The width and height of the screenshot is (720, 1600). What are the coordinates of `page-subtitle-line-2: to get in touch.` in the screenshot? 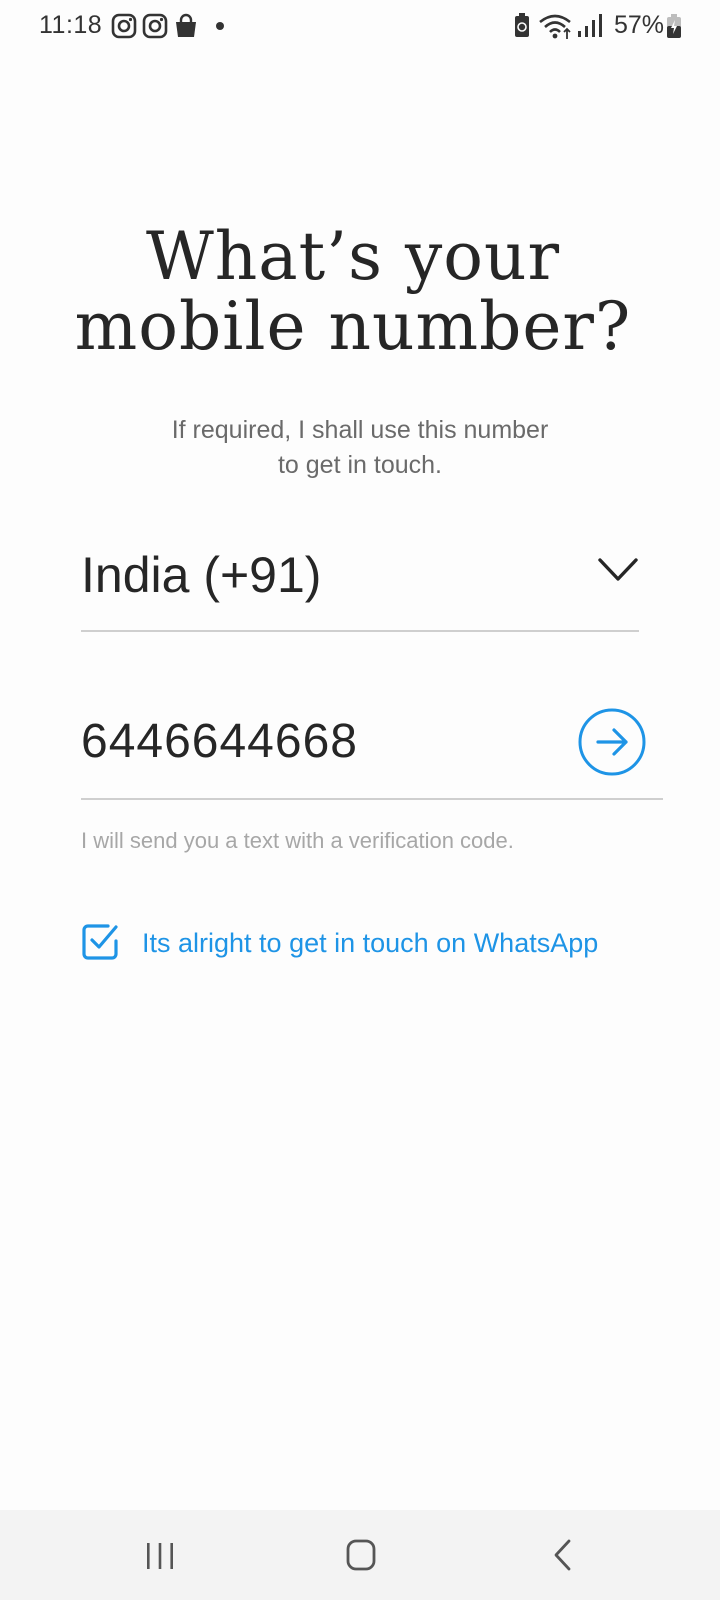 It's located at (359, 465).